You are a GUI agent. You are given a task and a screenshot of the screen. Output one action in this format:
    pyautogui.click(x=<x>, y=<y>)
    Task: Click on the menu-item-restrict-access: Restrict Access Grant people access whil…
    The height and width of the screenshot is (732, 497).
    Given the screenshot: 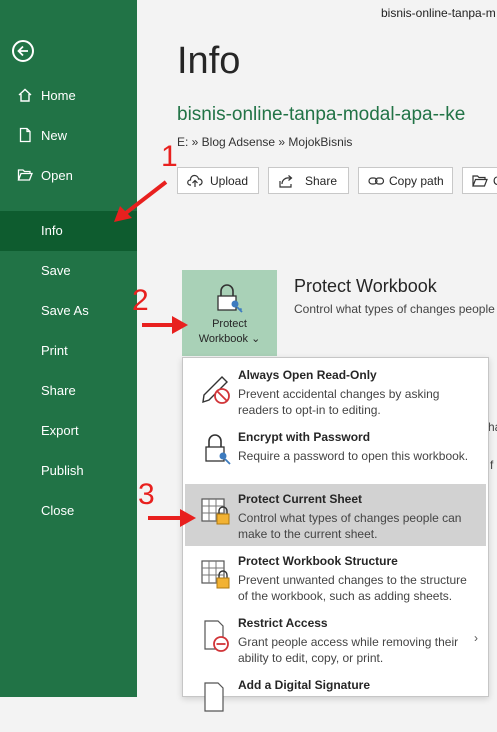 What is the action you would take?
    pyautogui.click(x=335, y=639)
    